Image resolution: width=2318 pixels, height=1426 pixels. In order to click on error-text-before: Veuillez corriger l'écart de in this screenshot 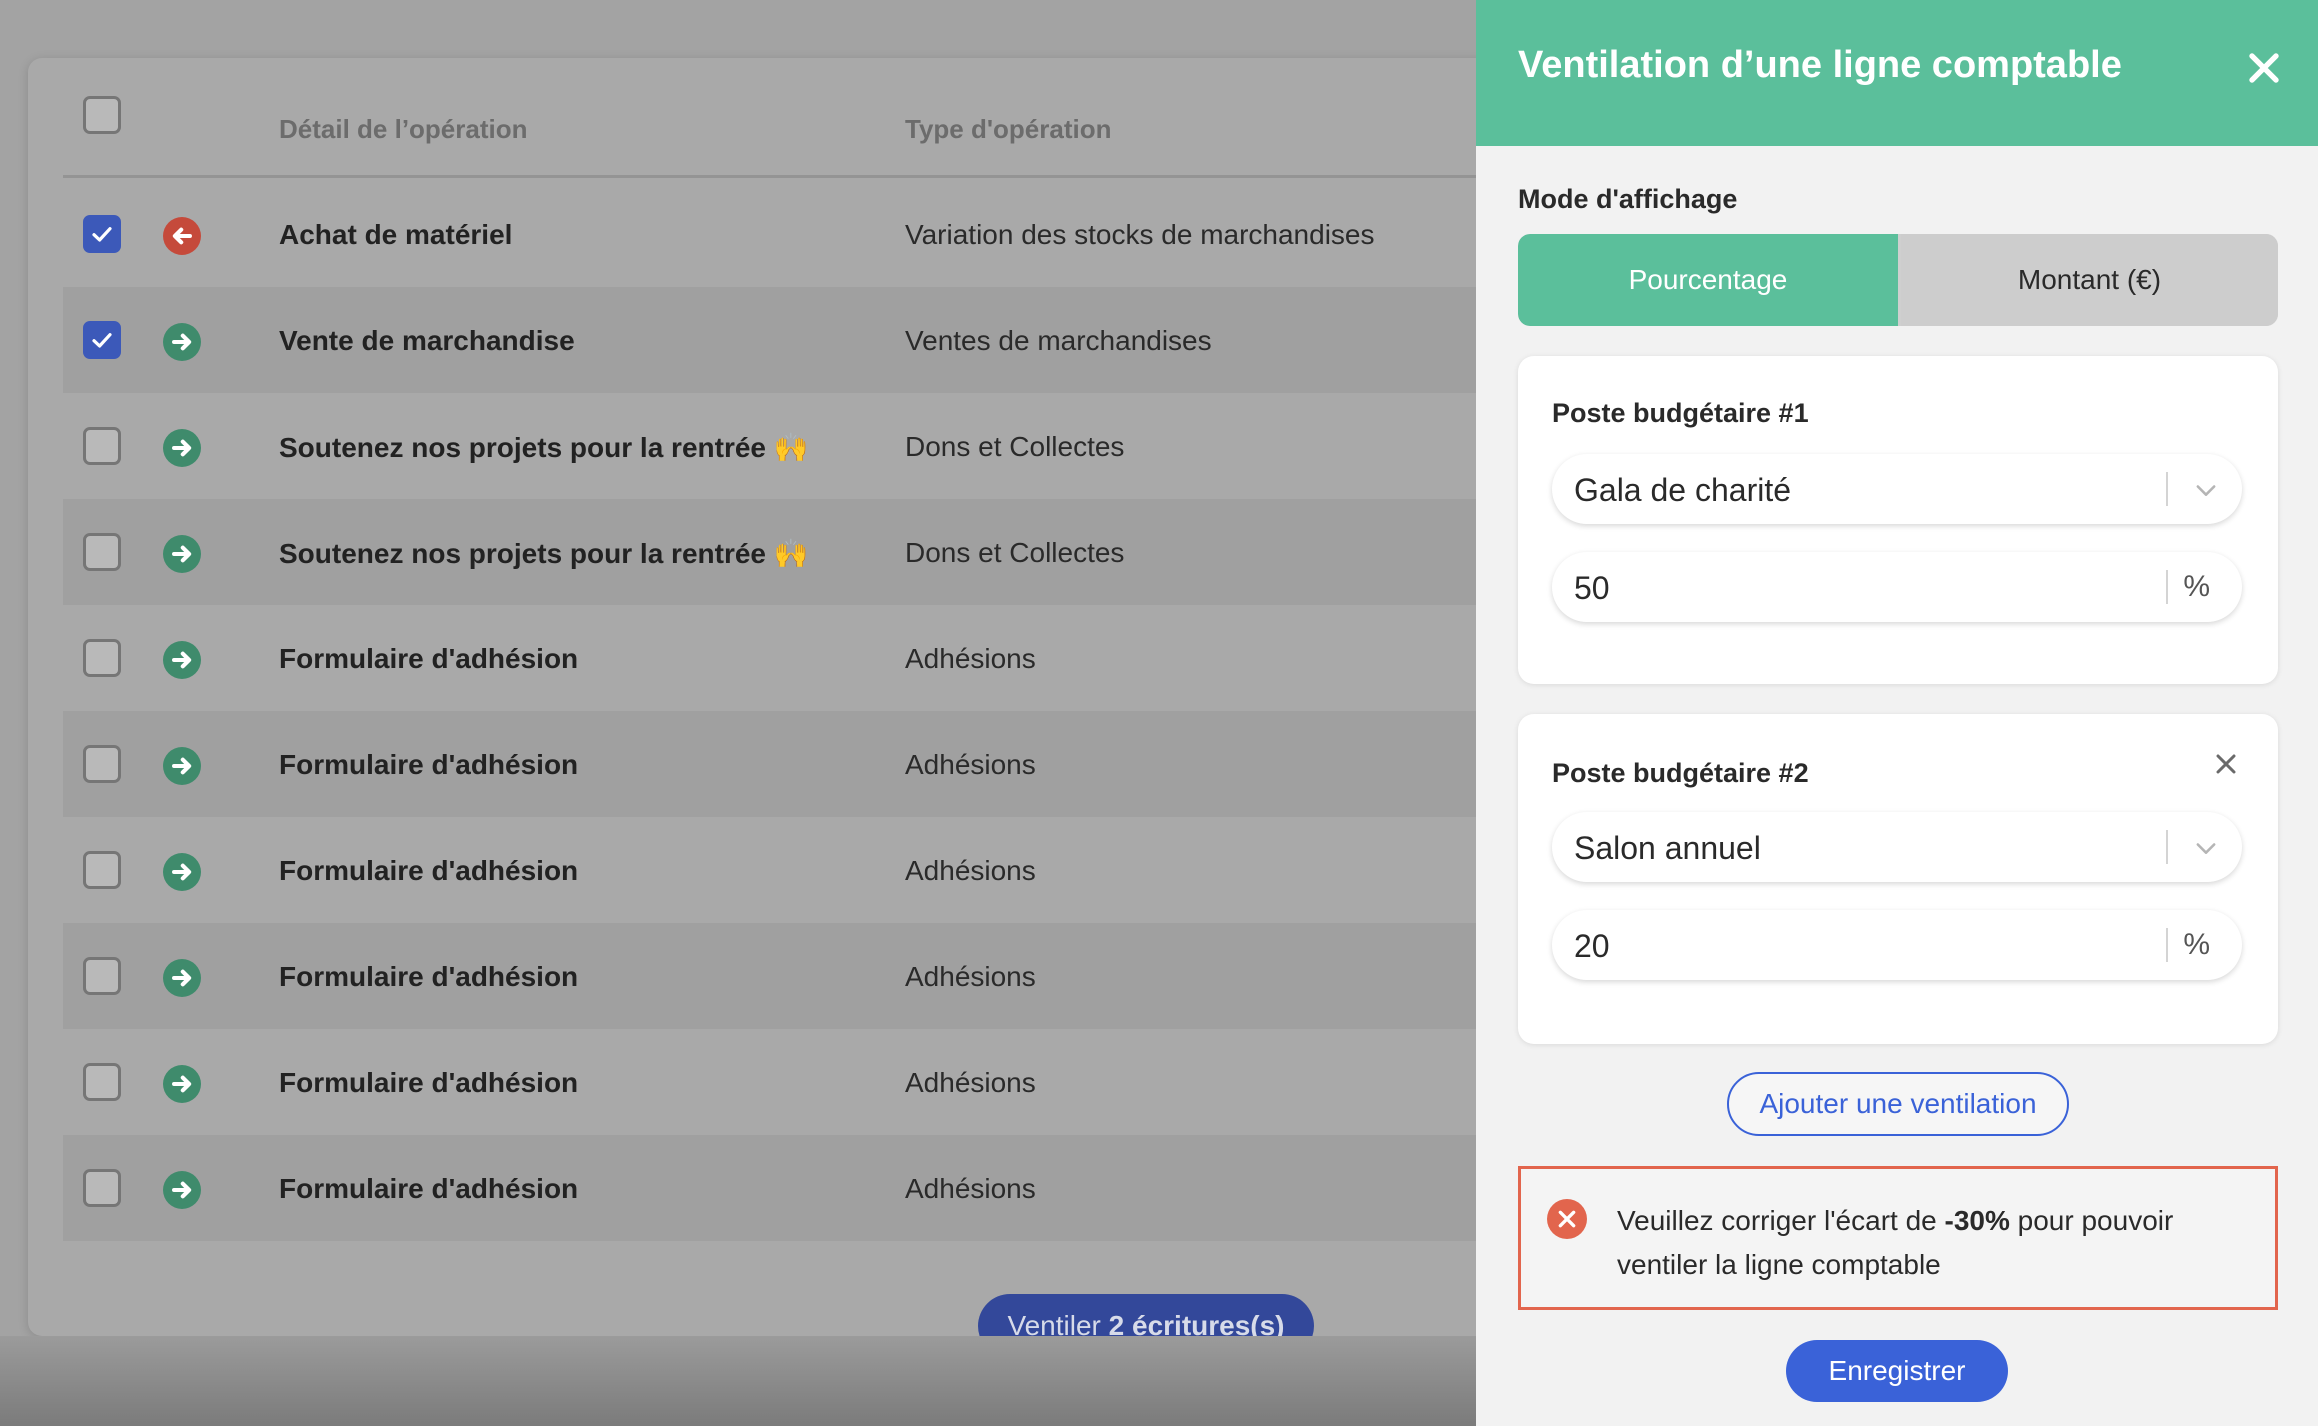, I will do `click(1781, 1220)`.